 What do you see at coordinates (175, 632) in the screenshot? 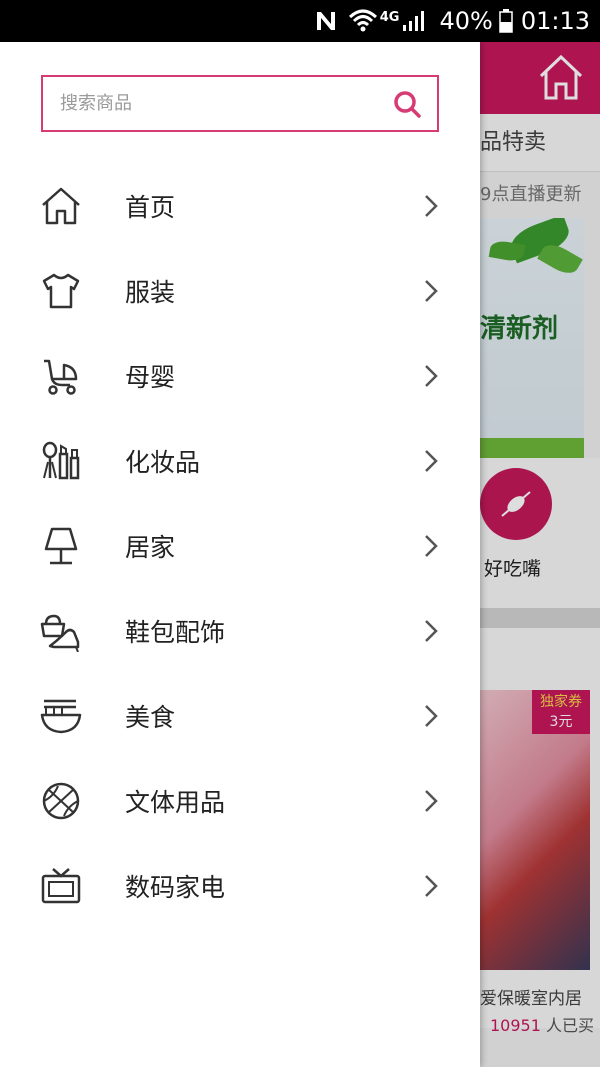
I see `menu-item-label: 鞋包配饰` at bounding box center [175, 632].